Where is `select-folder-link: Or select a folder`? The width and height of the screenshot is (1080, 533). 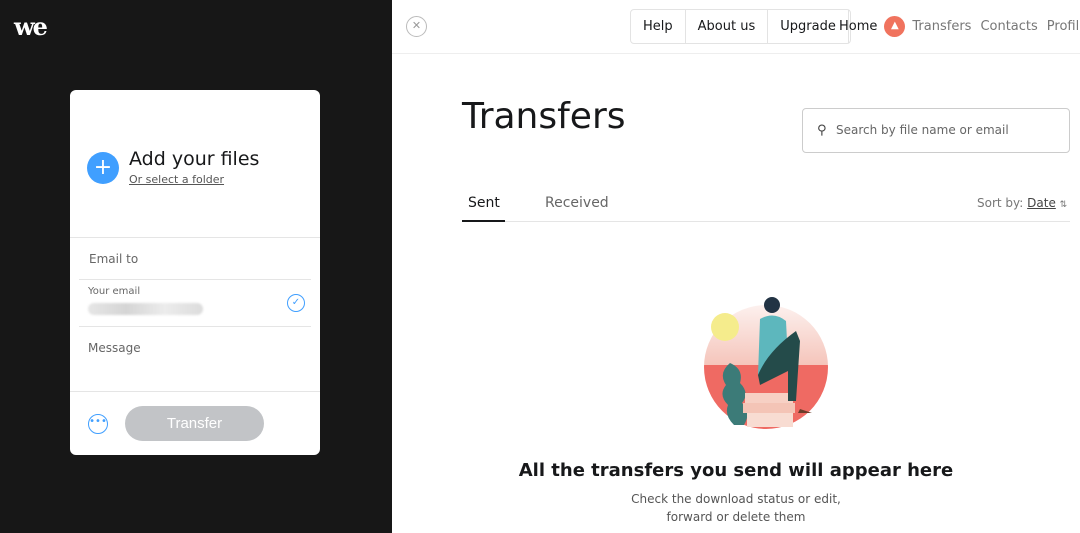
select-folder-link: Or select a folder is located at coordinates (176, 179).